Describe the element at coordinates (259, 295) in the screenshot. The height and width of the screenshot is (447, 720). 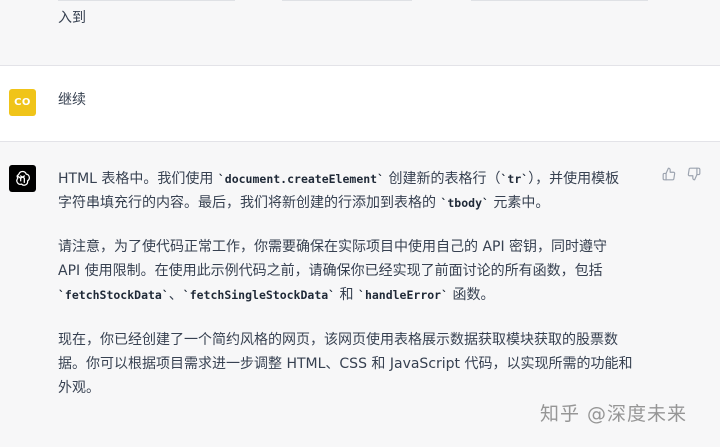
I see `inline-code-fetch-single-stock-data: `fetchSingleStockData`` at that location.